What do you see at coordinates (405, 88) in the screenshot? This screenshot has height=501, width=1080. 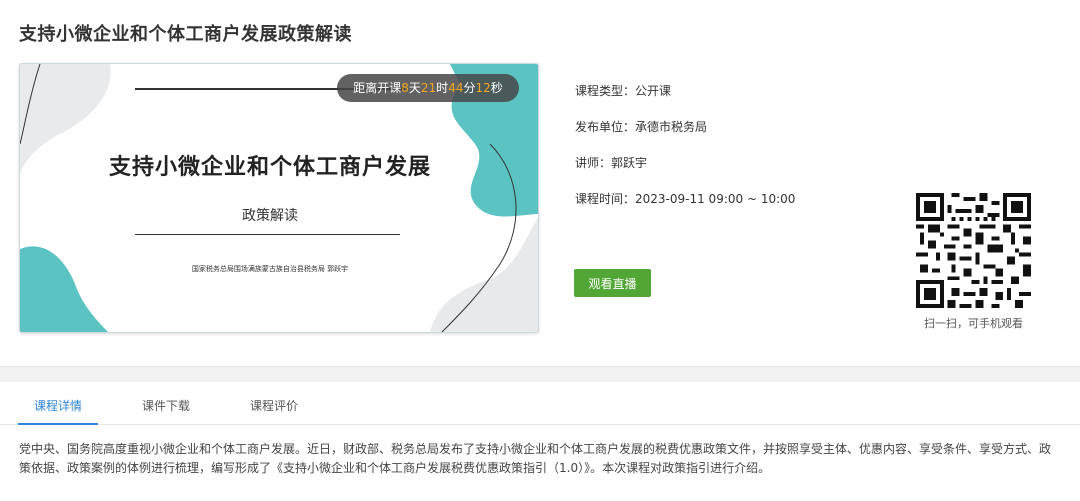 I see `countdown-days: 8` at bounding box center [405, 88].